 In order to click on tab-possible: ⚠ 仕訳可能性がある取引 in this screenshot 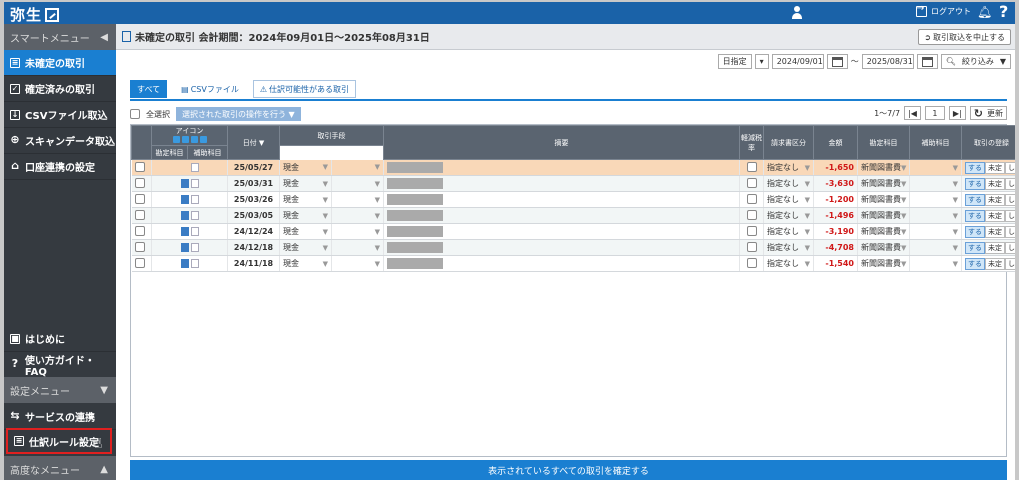, I will do `click(304, 89)`.